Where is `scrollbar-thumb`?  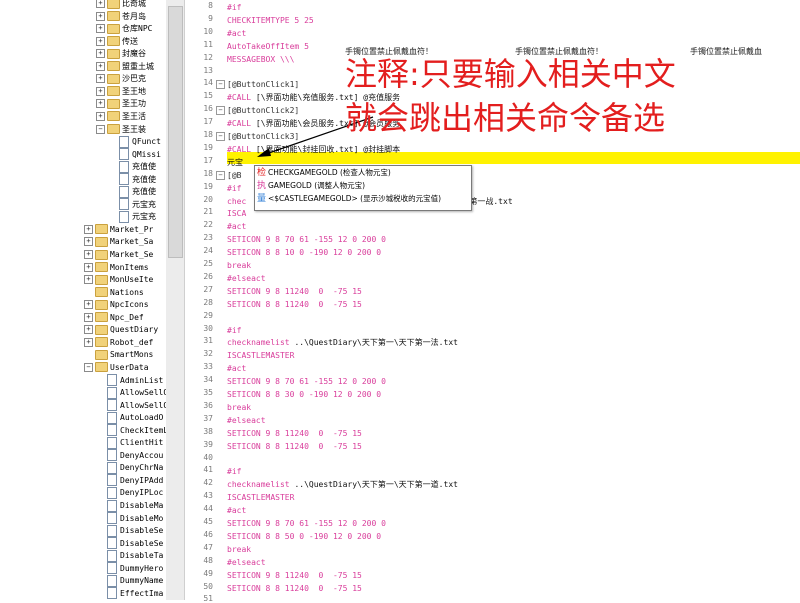
scrollbar-thumb is located at coordinates (175, 132).